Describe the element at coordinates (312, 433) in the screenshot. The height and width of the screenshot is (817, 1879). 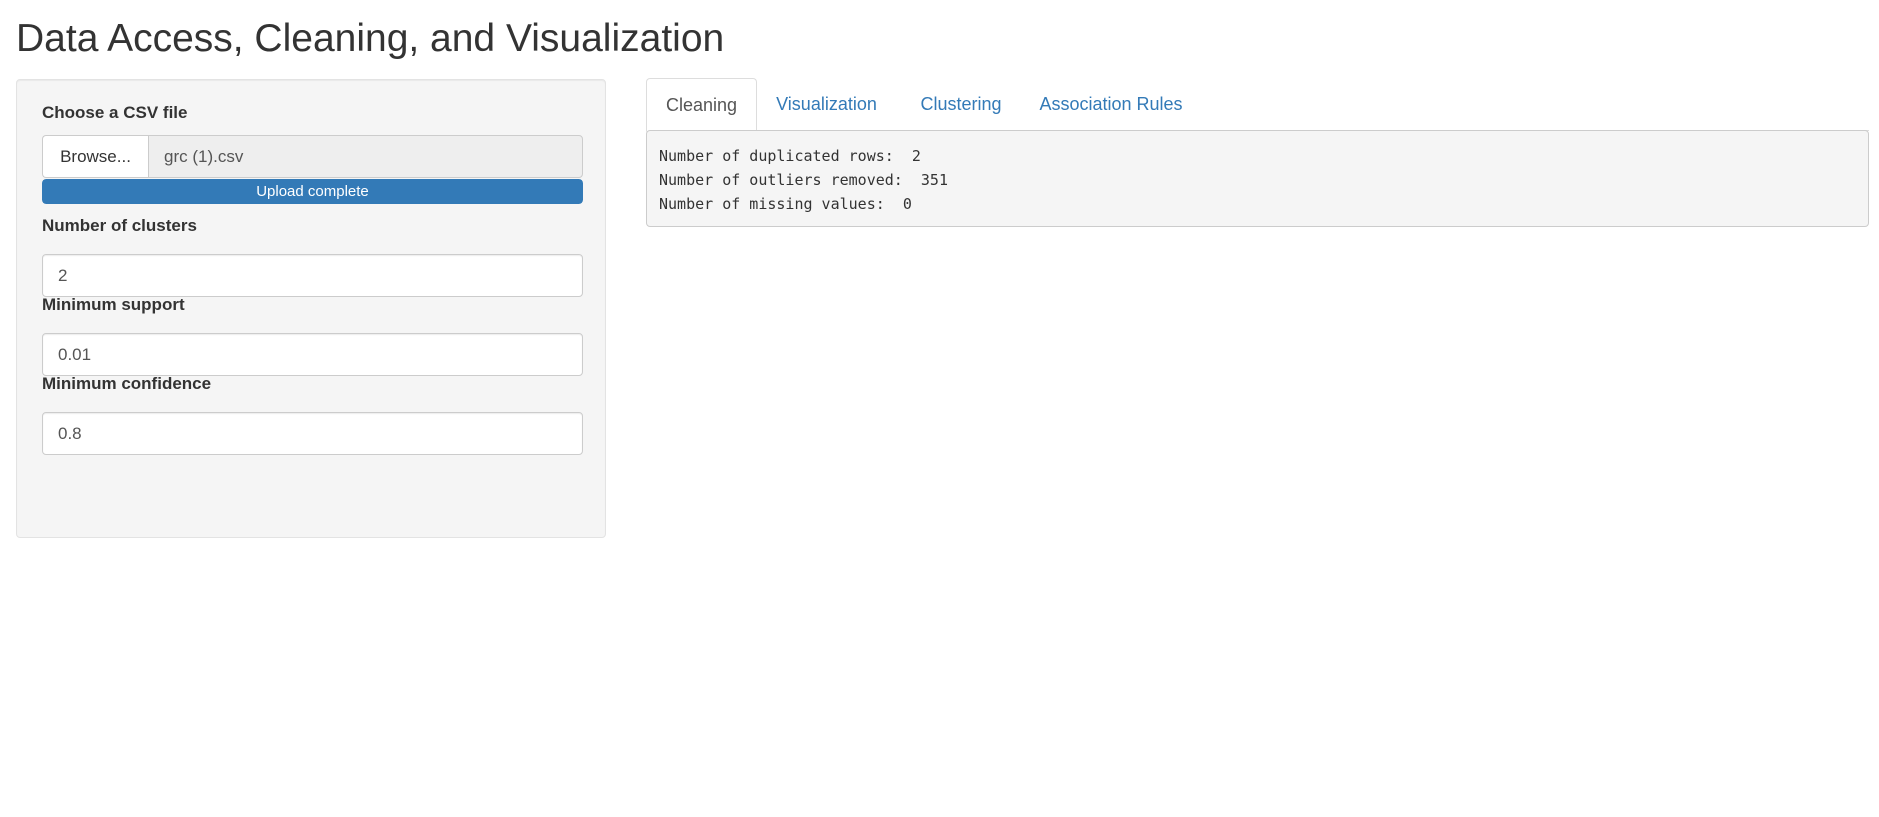
I see `min-confidence-input` at that location.